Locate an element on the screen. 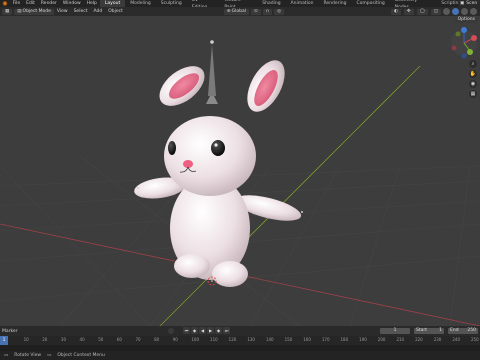  ruler-tick-label: 80 is located at coordinates (157, 339).